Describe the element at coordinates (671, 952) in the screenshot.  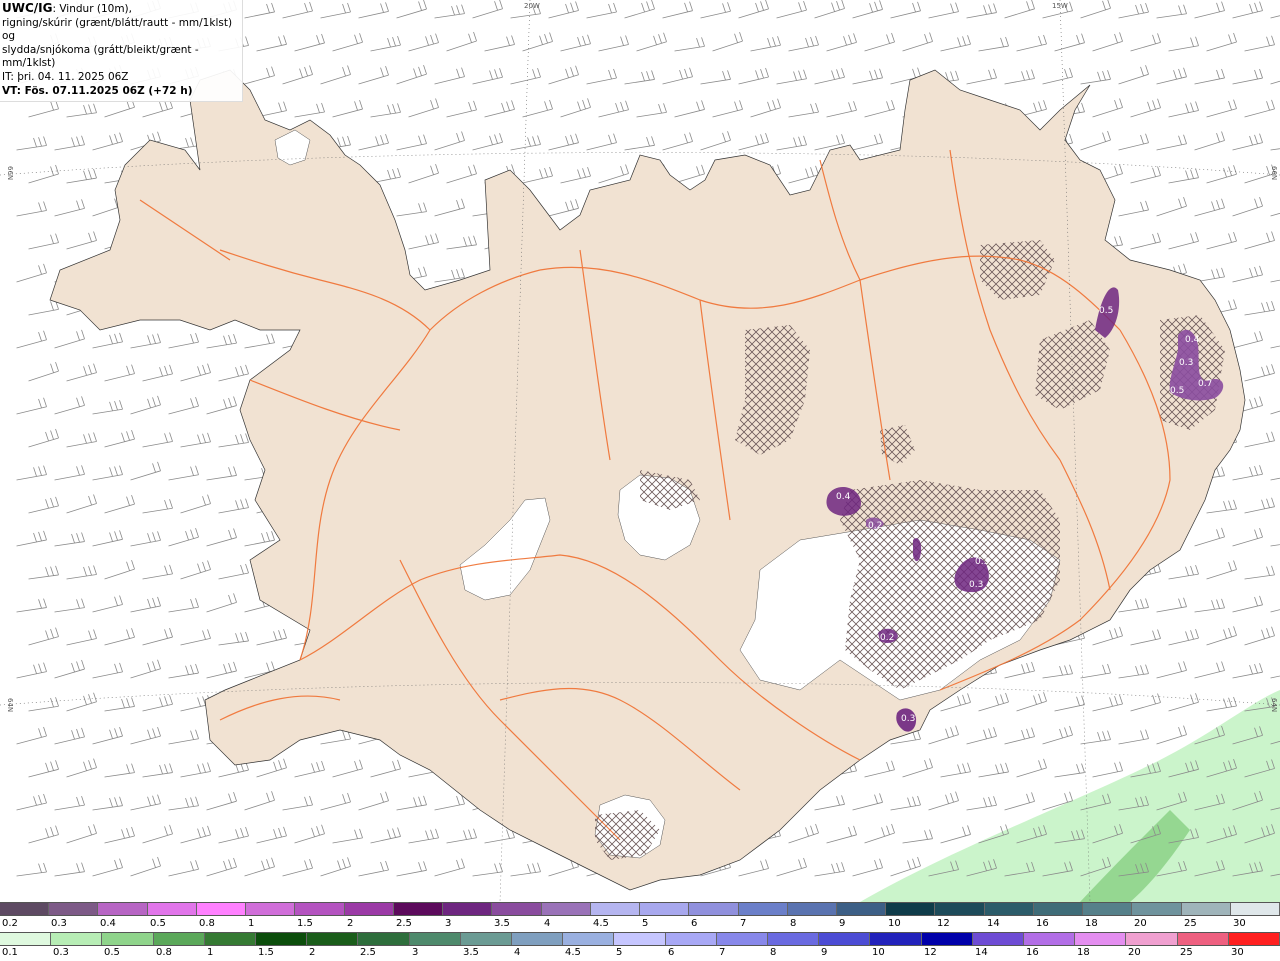
I see `legend-tick-label: 6` at that location.